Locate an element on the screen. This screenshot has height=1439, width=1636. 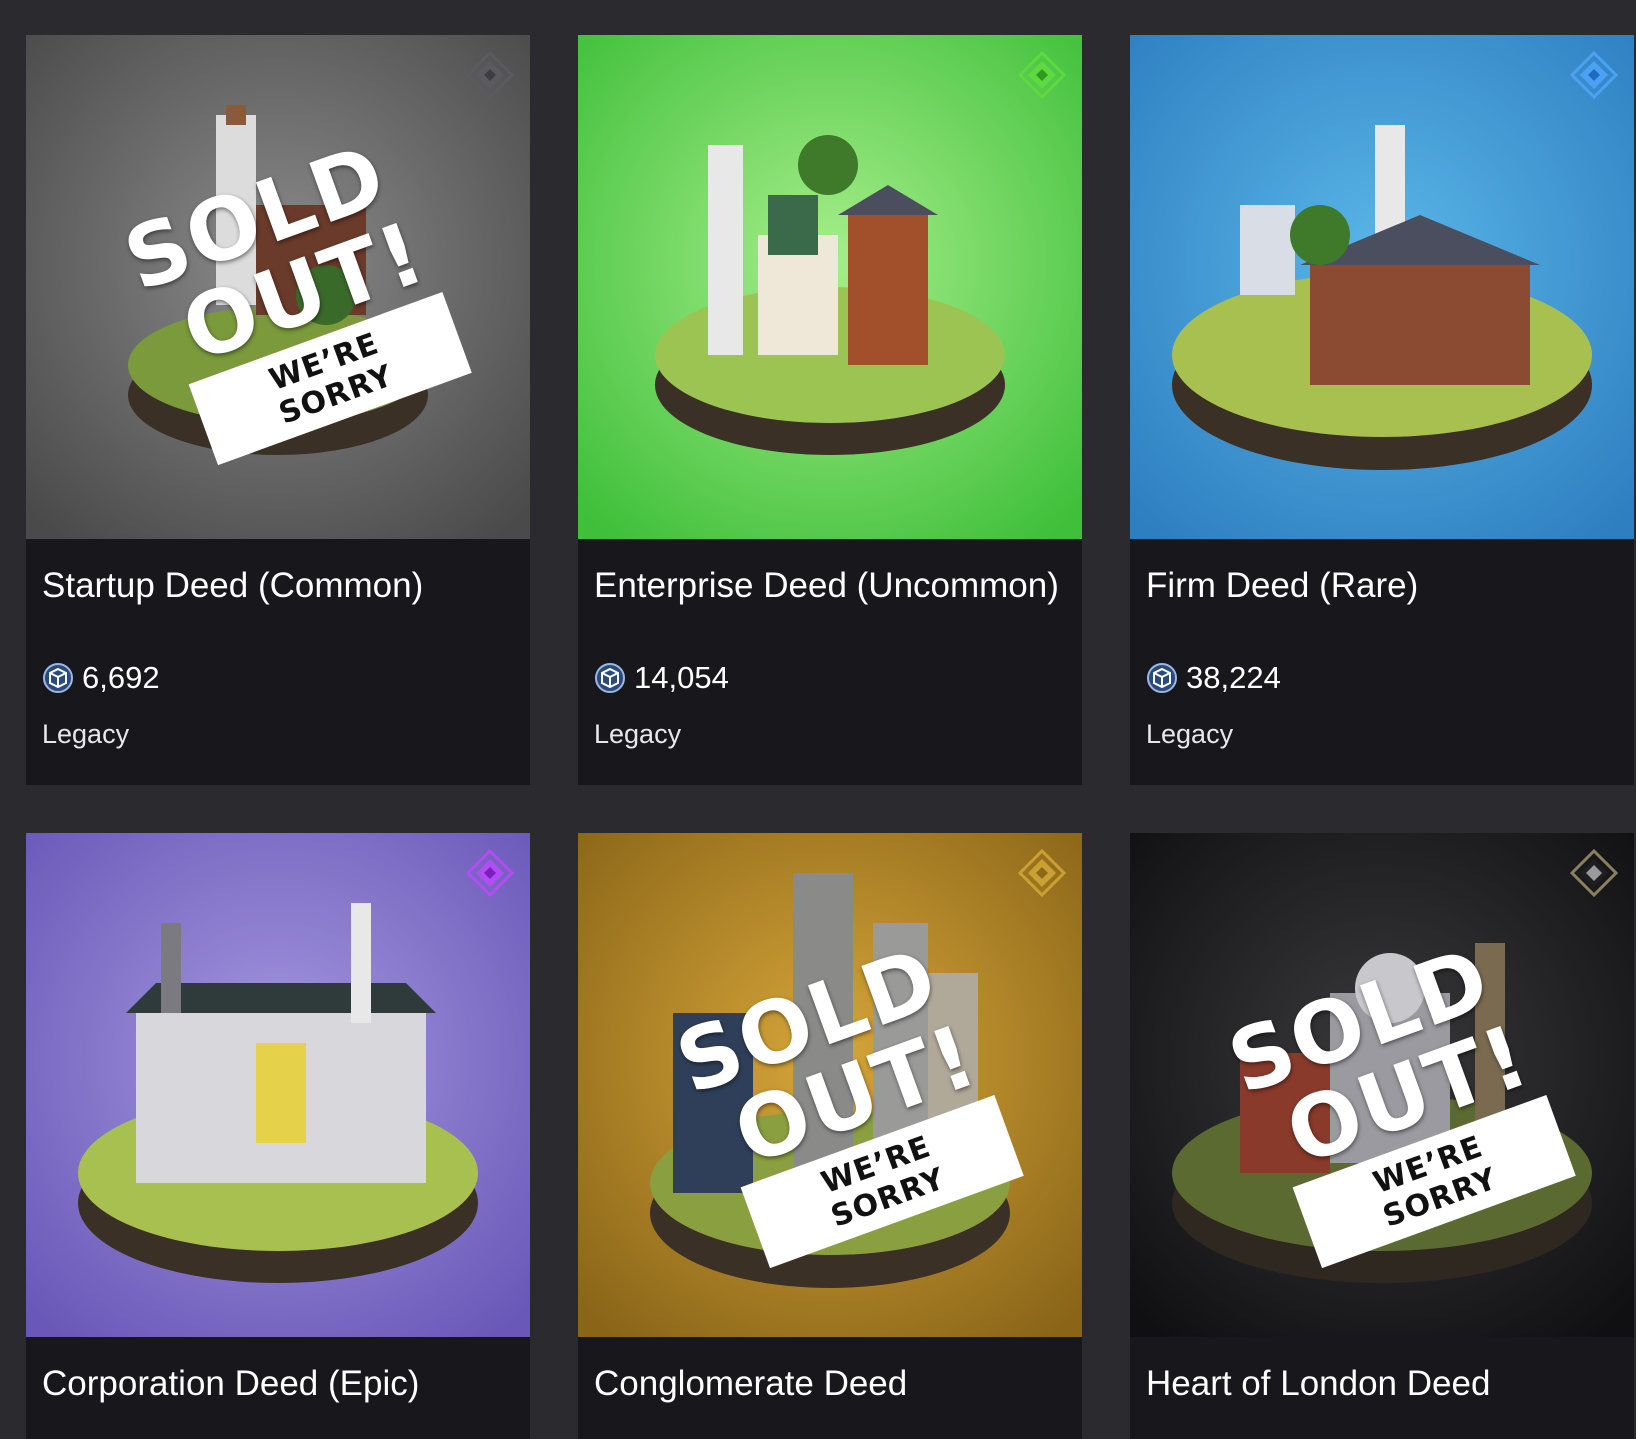
price-row: 14,054 is located at coordinates (830, 678).